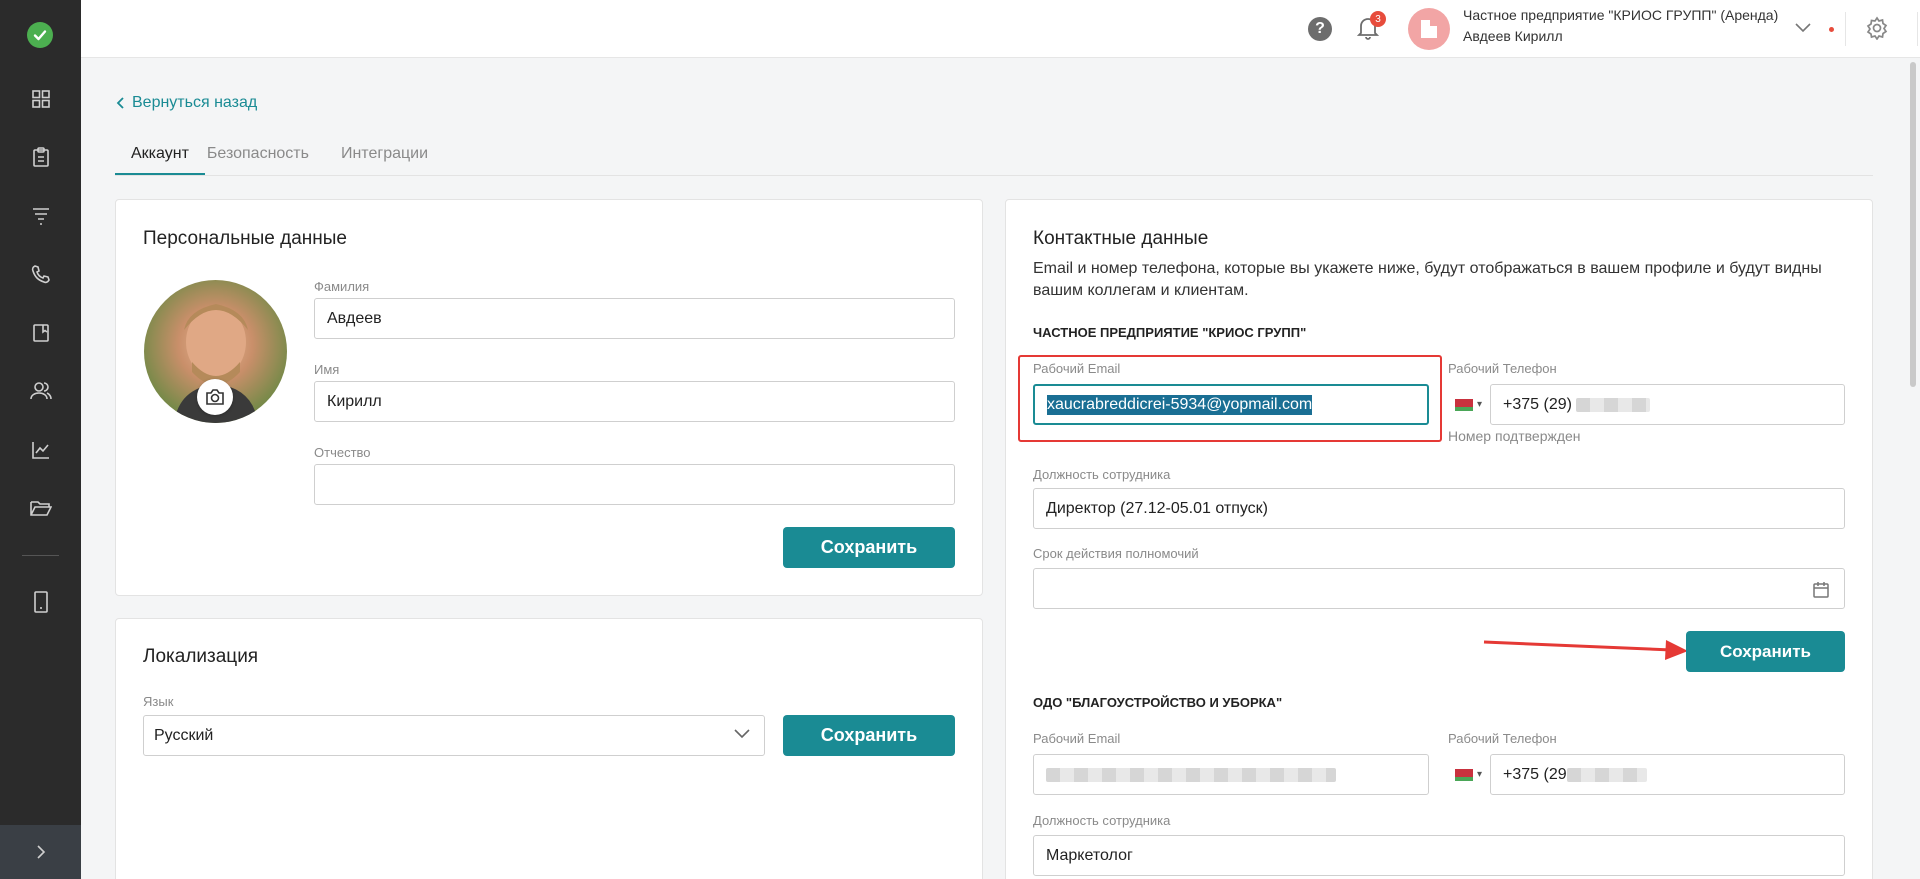  I want to click on notifications-badge: 3, so click(1378, 19).